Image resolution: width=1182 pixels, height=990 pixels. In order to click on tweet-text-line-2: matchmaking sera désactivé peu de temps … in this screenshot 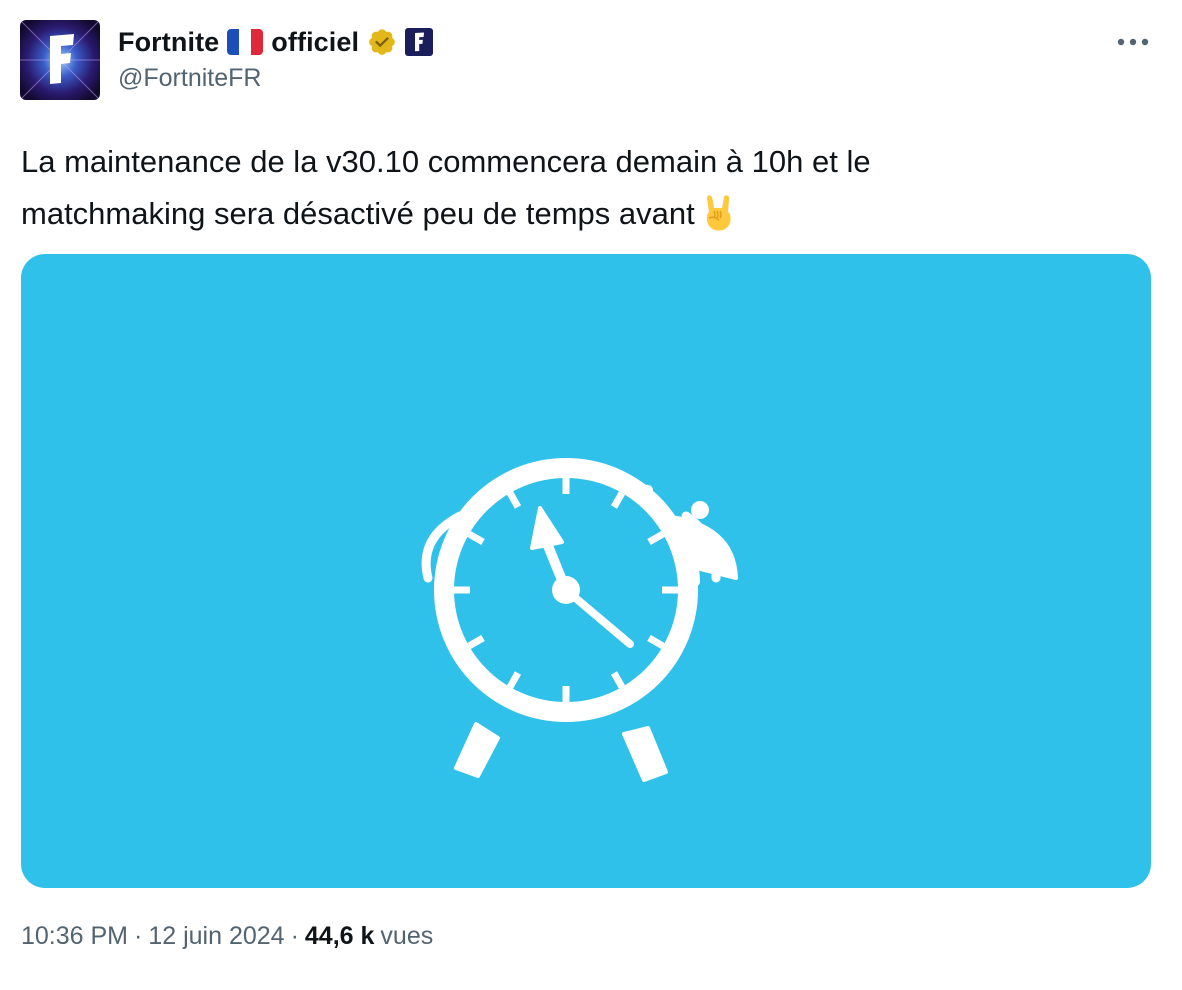, I will do `click(586, 214)`.